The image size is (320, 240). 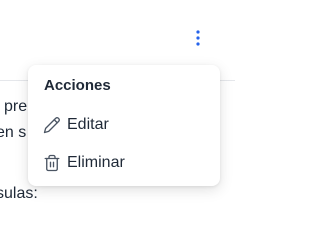 I want to click on edit-menu-item: Editar, so click(x=124, y=125).